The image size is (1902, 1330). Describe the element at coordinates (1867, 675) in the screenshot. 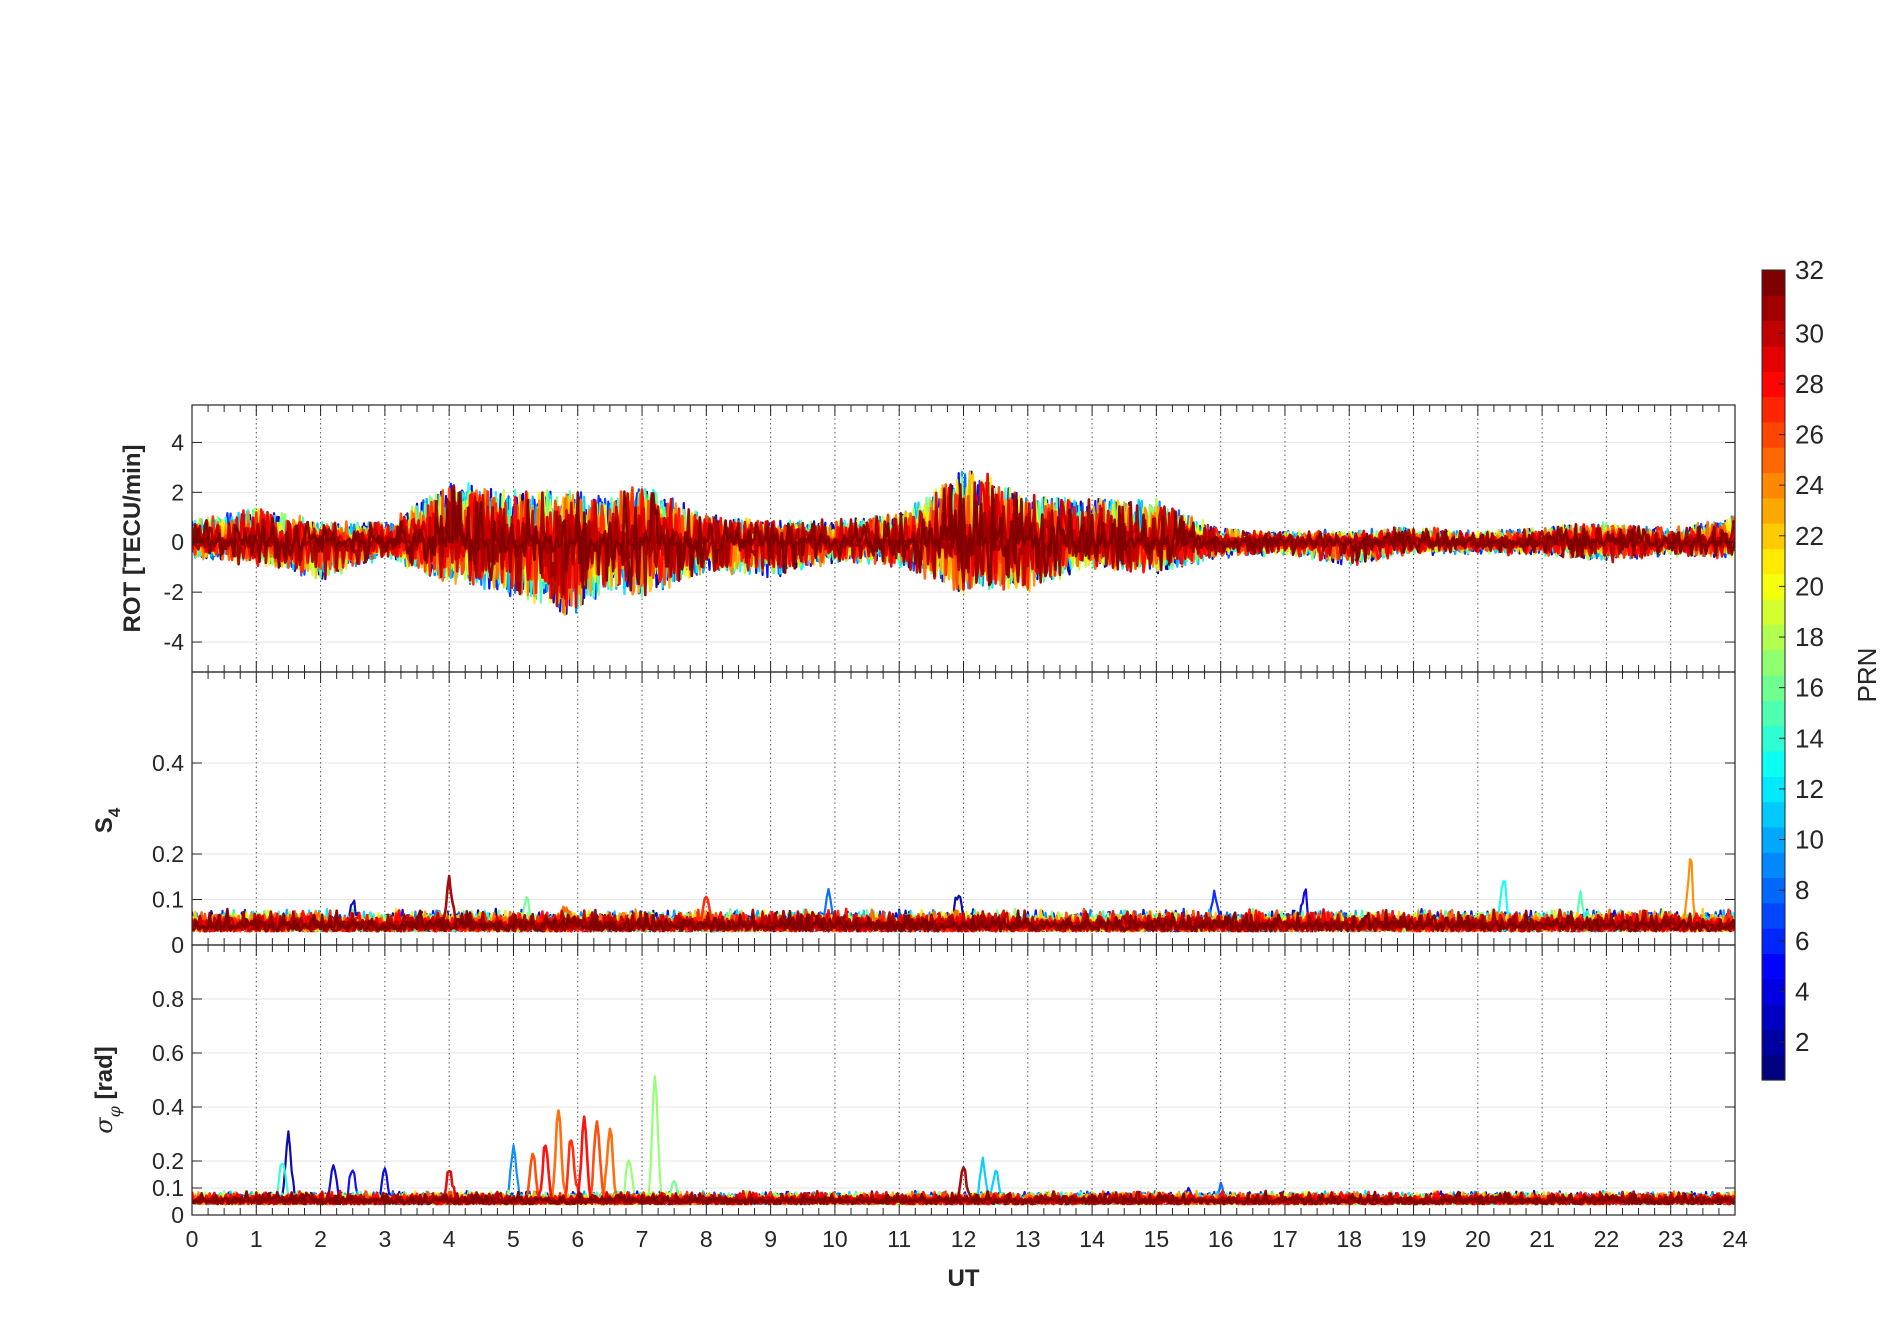

I see `colorbar-label: PRN` at that location.